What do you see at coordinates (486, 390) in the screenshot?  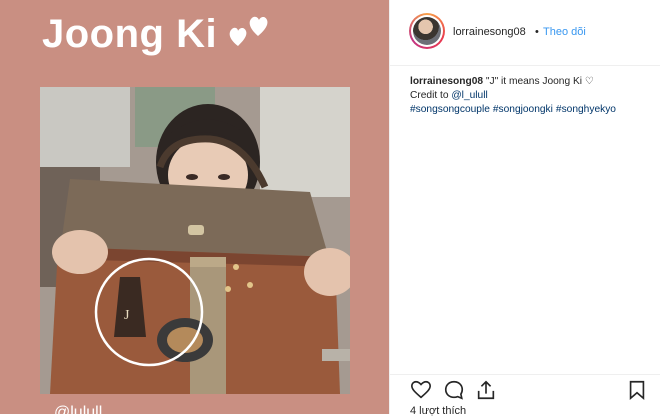 I see `share-icon` at bounding box center [486, 390].